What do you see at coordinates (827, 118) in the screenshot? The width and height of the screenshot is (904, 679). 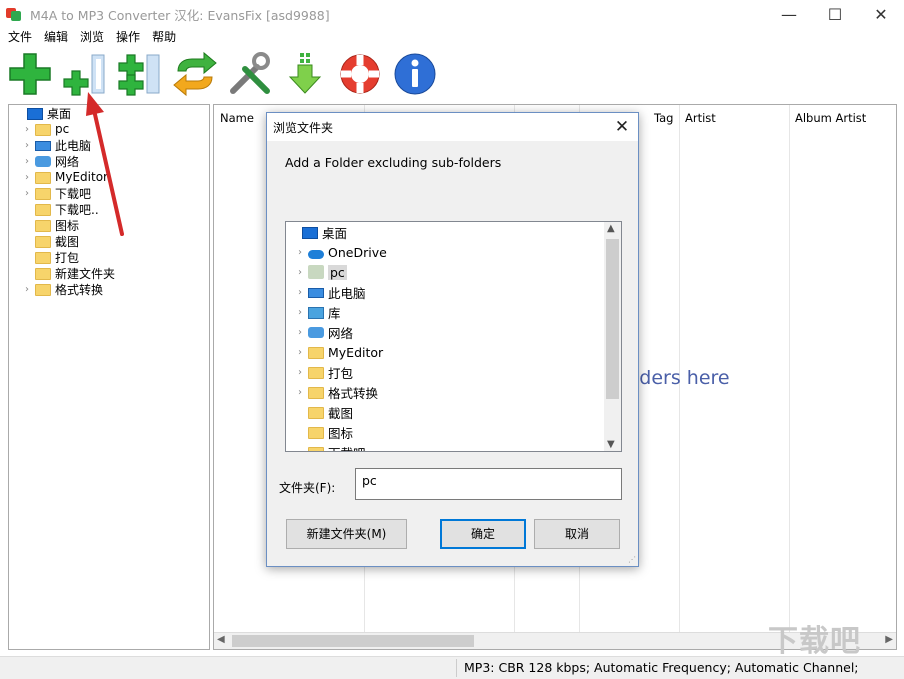 I see `column-album-artist: Album Artist` at bounding box center [827, 118].